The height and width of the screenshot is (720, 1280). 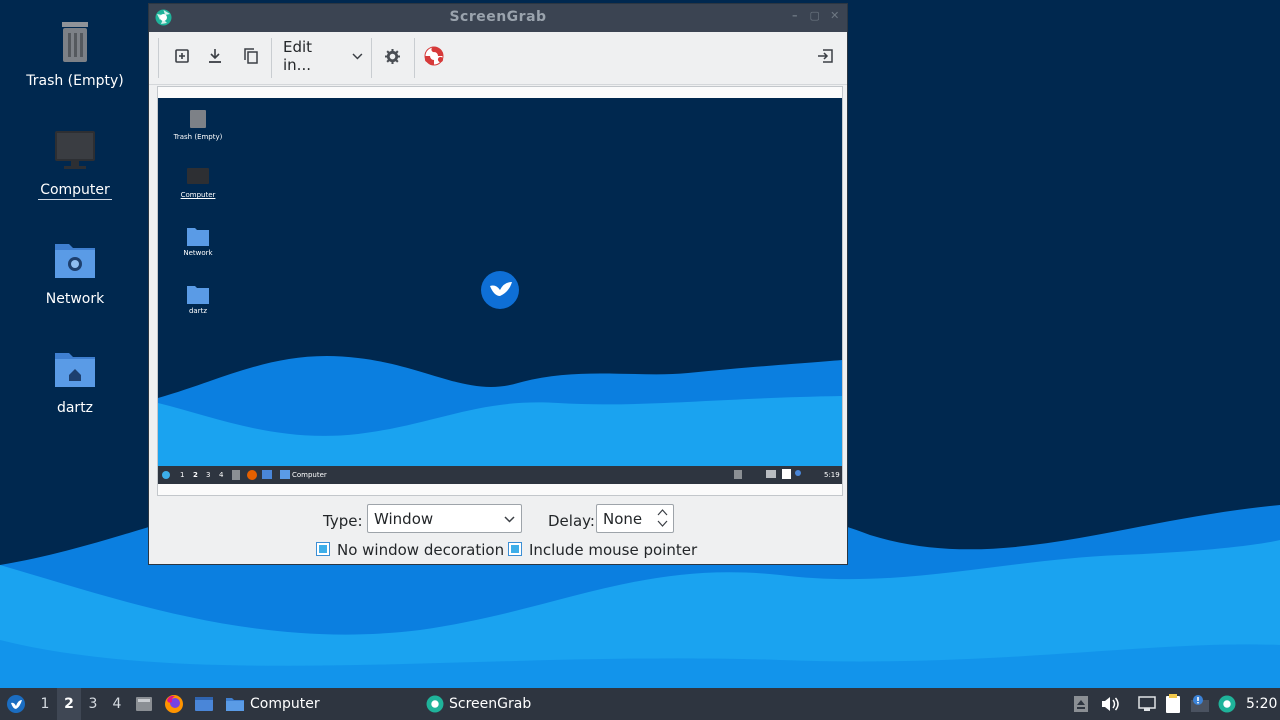 What do you see at coordinates (75, 408) in the screenshot?
I see `desktop-icon-label: dartz` at bounding box center [75, 408].